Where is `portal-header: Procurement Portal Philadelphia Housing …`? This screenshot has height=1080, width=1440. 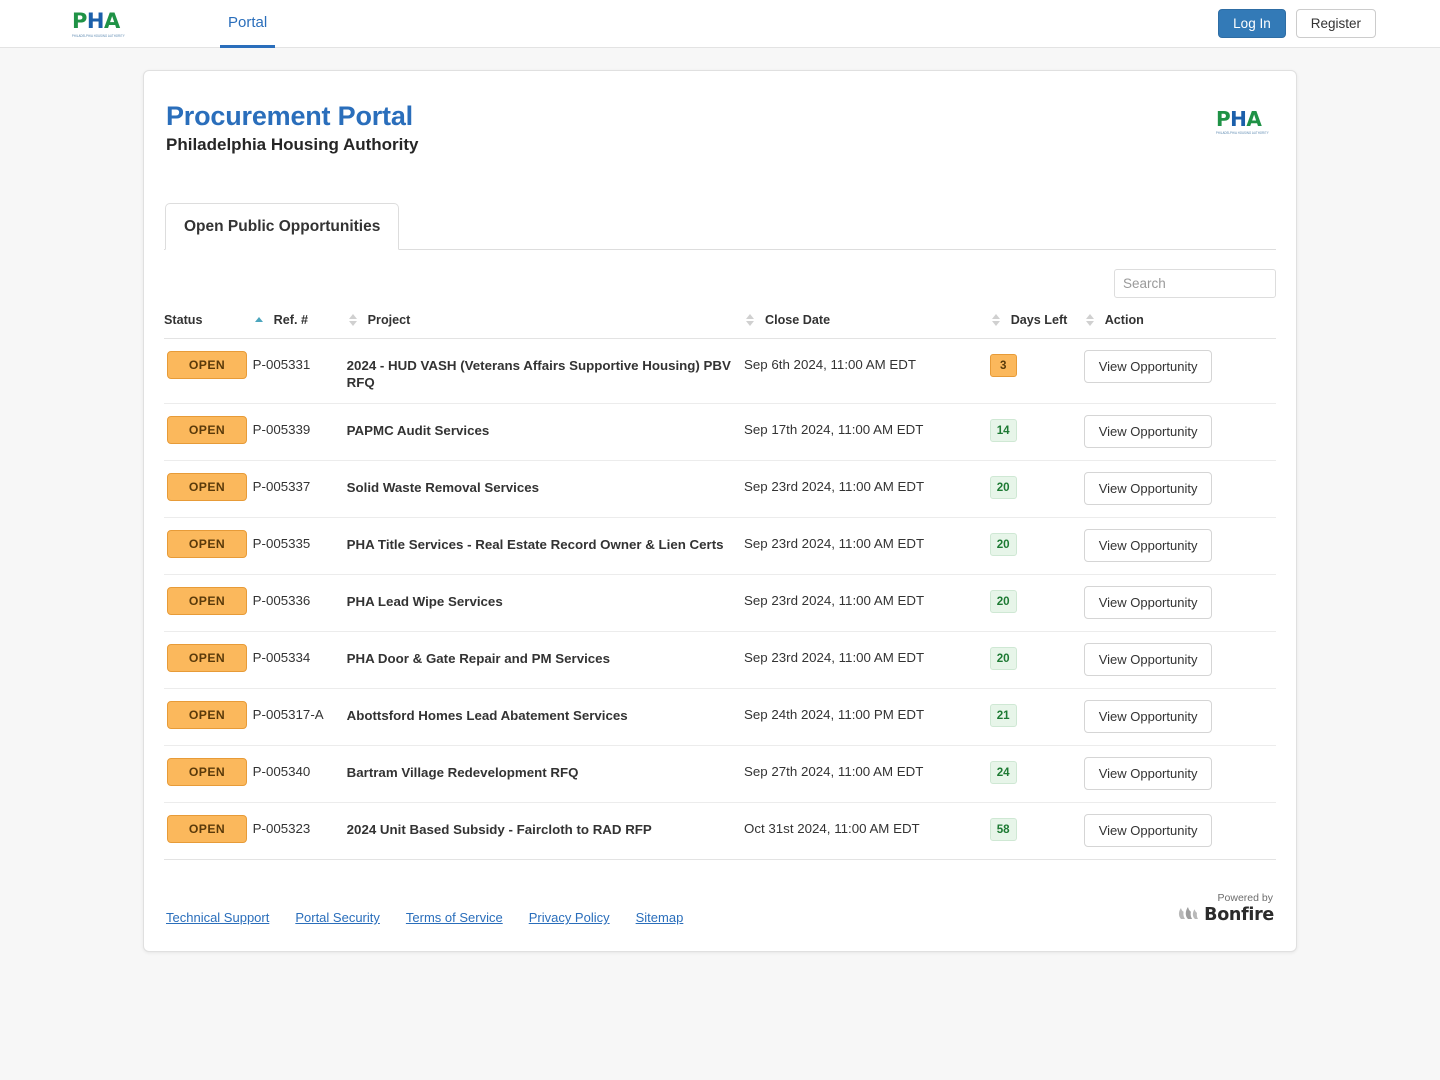 portal-header: Procurement Portal Philadelphia Housing … is located at coordinates (720, 128).